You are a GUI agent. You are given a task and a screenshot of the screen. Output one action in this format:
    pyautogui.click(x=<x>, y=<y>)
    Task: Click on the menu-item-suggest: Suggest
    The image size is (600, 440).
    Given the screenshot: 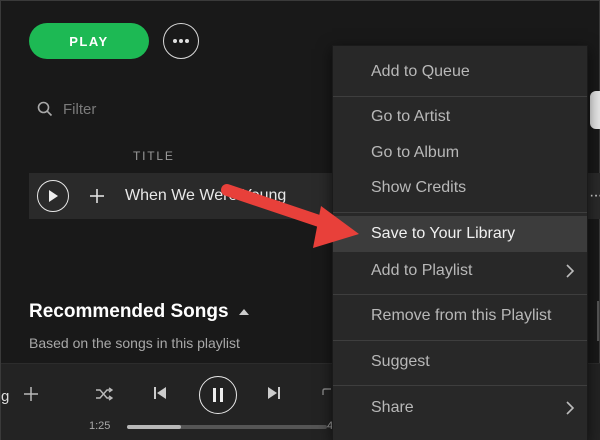 What is the action you would take?
    pyautogui.click(x=460, y=362)
    